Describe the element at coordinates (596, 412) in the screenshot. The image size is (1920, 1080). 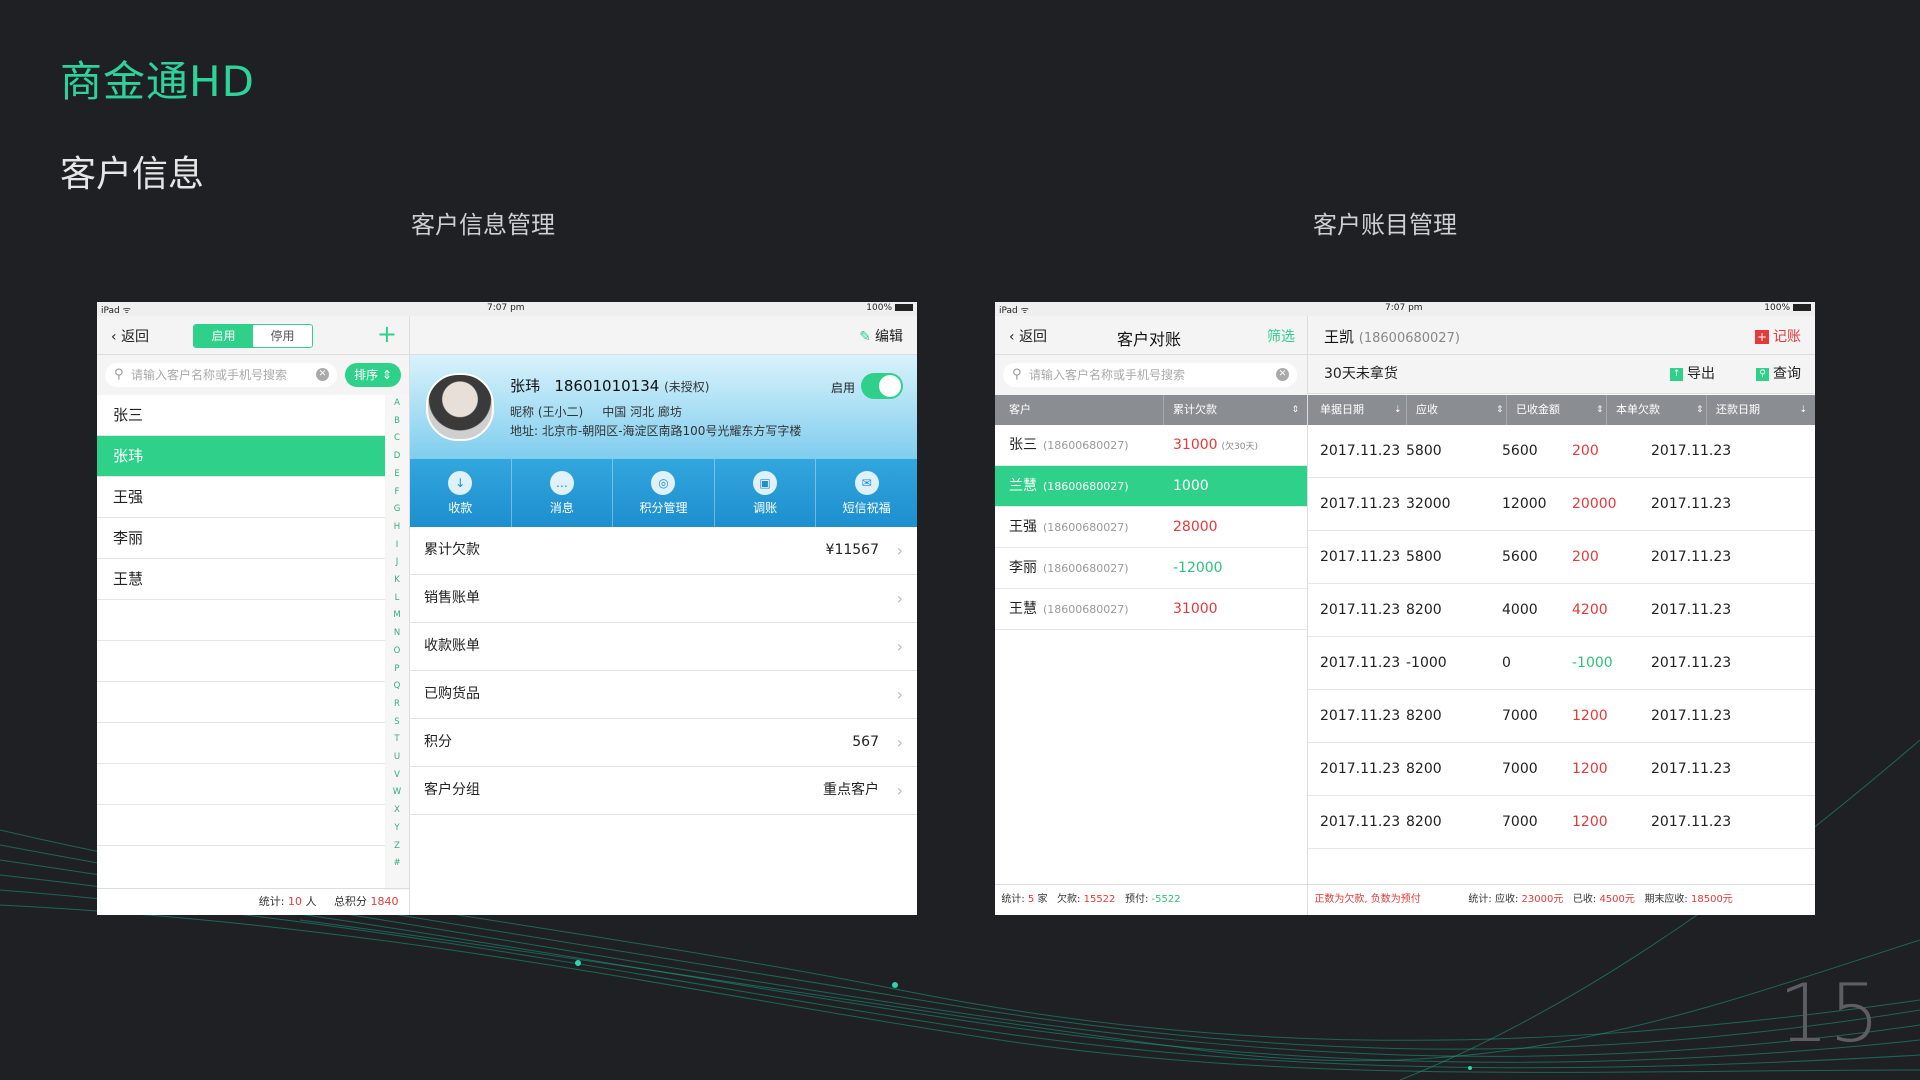
I see `profile-nickname: 昵称 (王小二) 中国 河北 廊坊` at that location.